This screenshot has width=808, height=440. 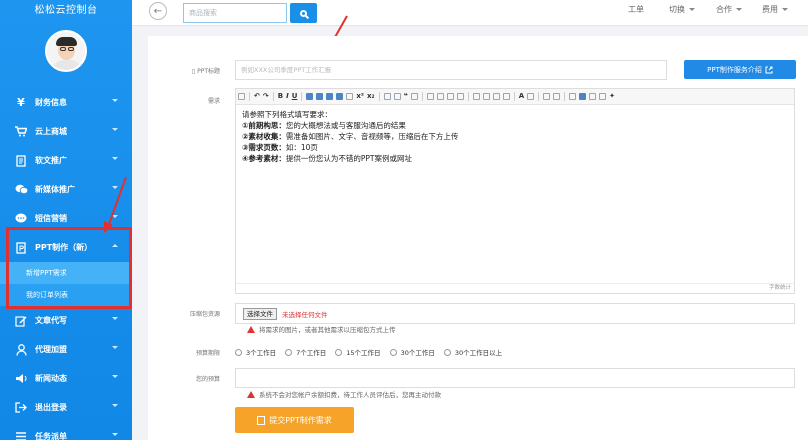 What do you see at coordinates (430, 96) in the screenshot?
I see `ordered-list-icon` at bounding box center [430, 96].